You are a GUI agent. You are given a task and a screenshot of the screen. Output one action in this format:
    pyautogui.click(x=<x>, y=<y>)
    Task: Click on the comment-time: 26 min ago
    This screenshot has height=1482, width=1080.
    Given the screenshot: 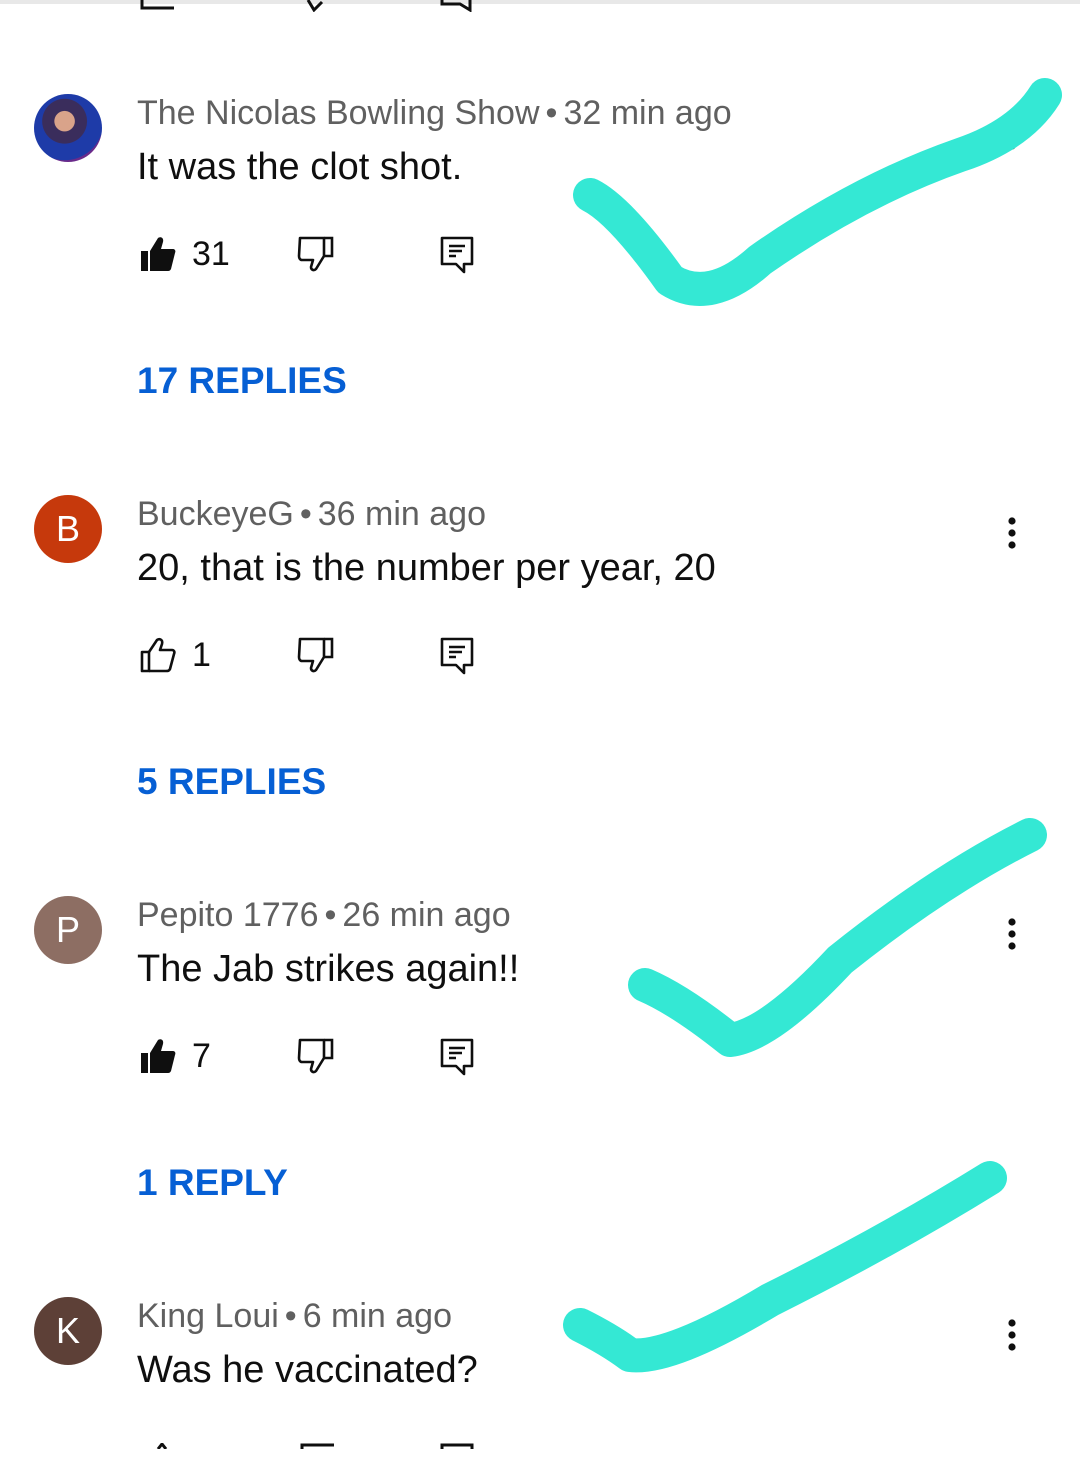 What is the action you would take?
    pyautogui.click(x=426, y=915)
    